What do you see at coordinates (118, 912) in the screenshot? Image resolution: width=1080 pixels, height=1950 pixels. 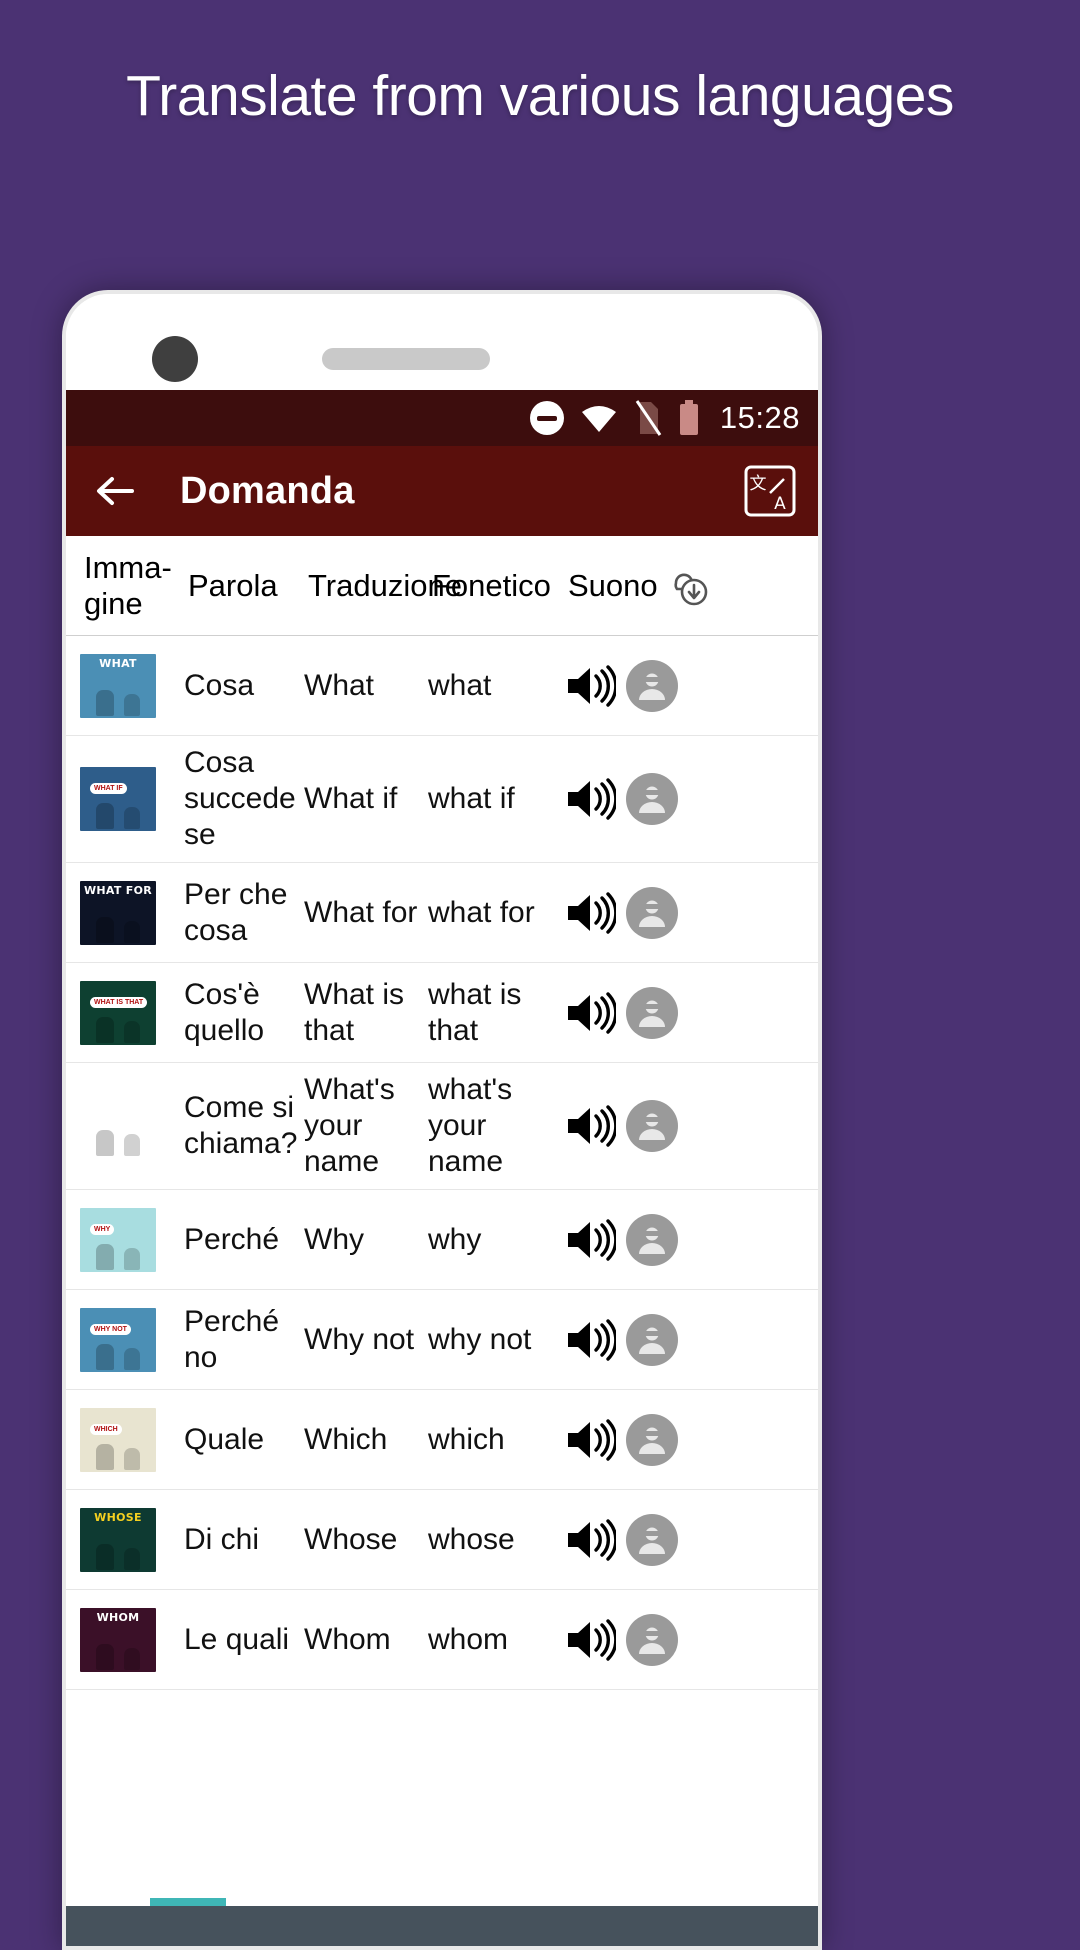 I see `word-thumbnail-icon: WHAT FOR` at bounding box center [118, 912].